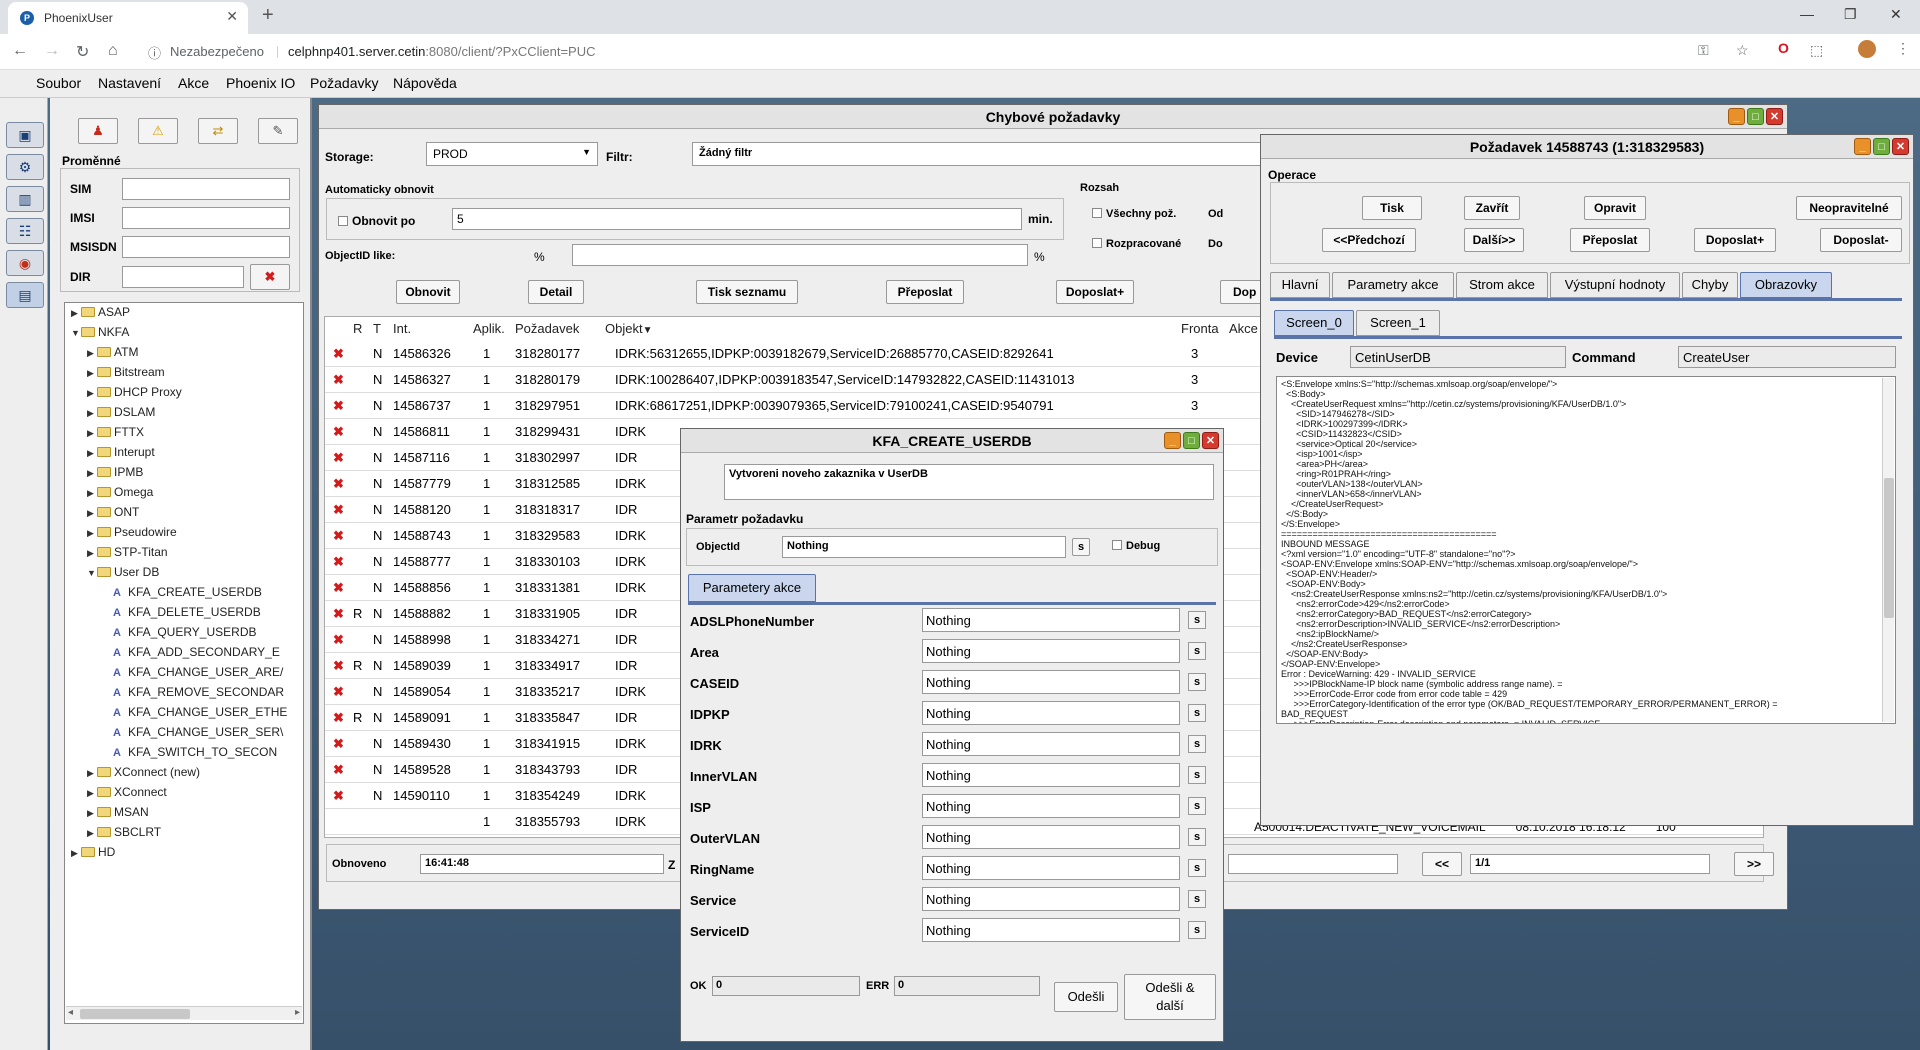 The height and width of the screenshot is (1050, 1920). What do you see at coordinates (218, 131) in the screenshot?
I see `transfer-icon: ⇄` at bounding box center [218, 131].